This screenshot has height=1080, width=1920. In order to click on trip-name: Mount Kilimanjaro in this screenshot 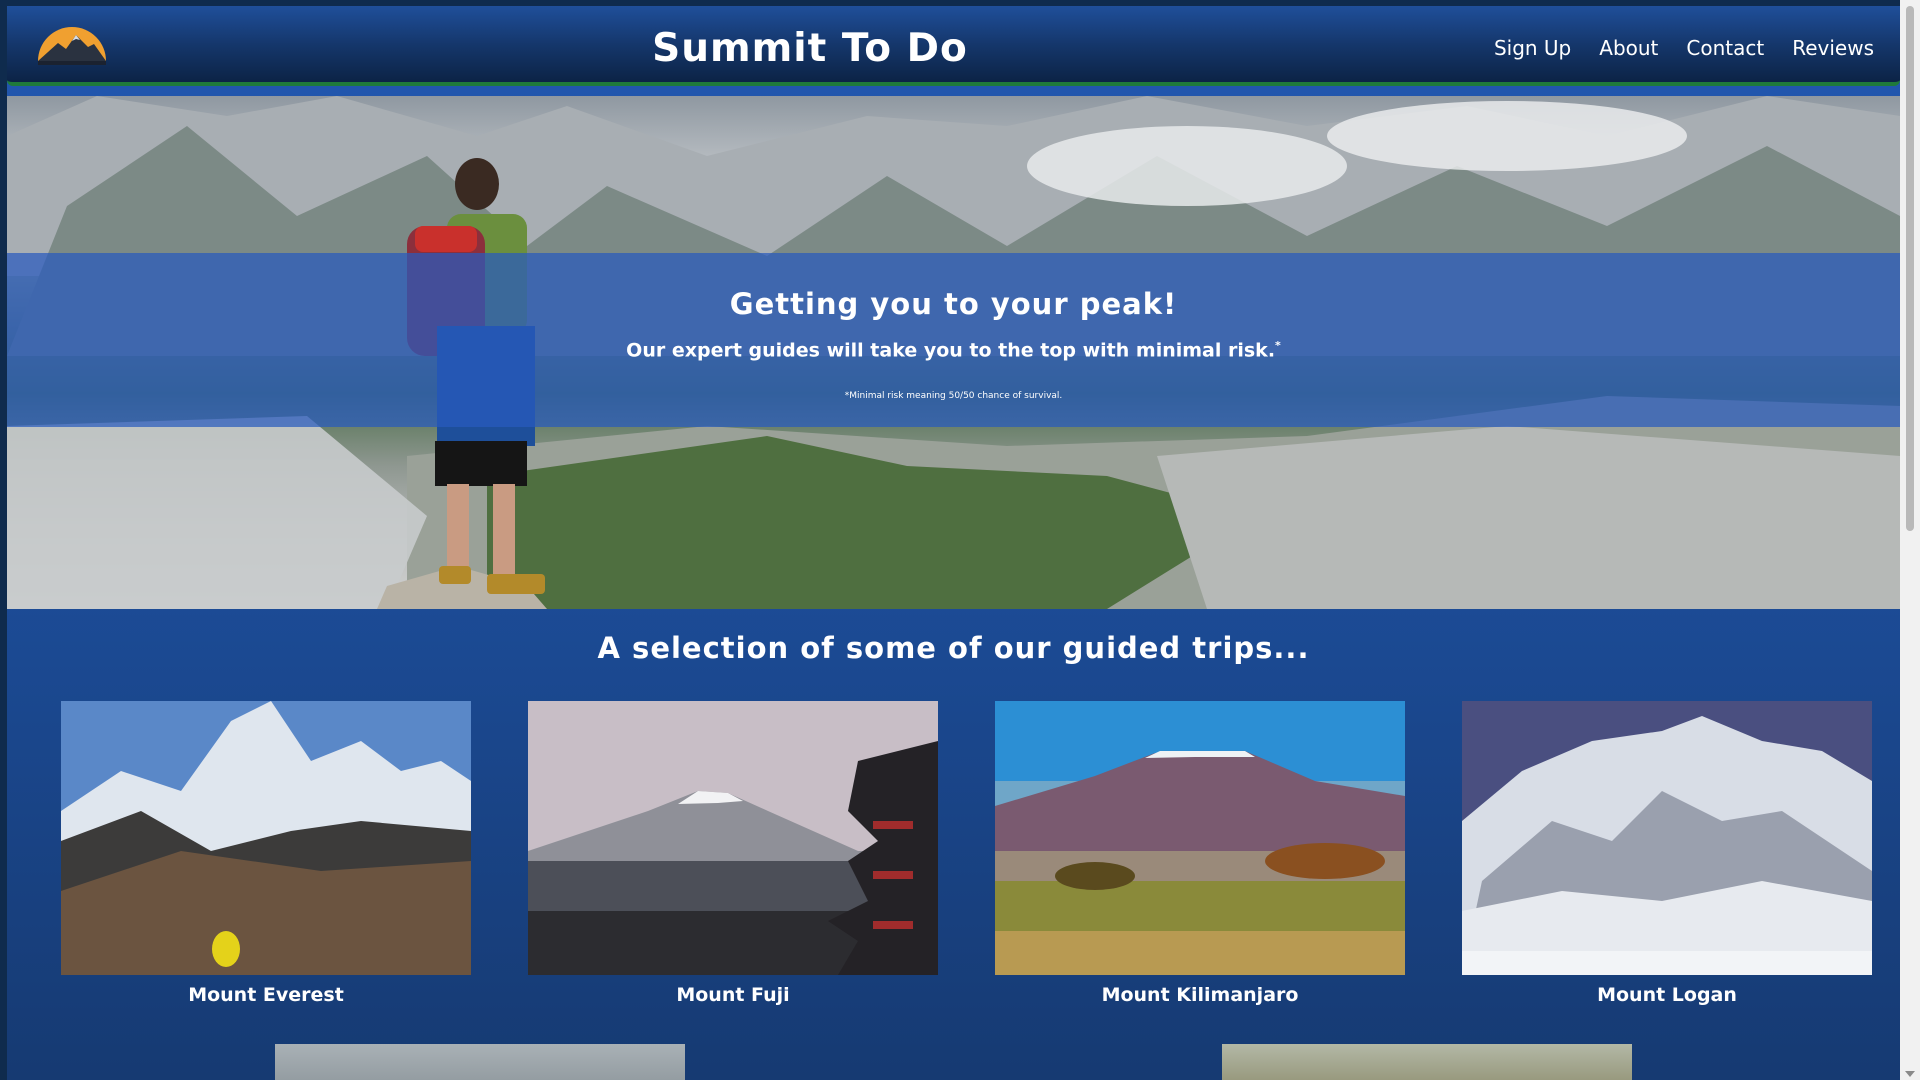, I will do `click(1200, 995)`.